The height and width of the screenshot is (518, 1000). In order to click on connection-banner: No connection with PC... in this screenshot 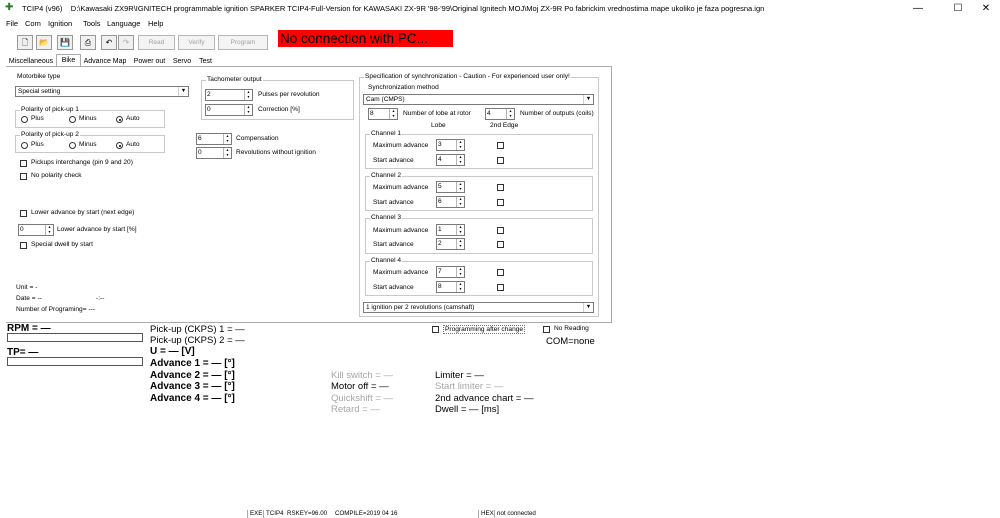, I will do `click(365, 38)`.